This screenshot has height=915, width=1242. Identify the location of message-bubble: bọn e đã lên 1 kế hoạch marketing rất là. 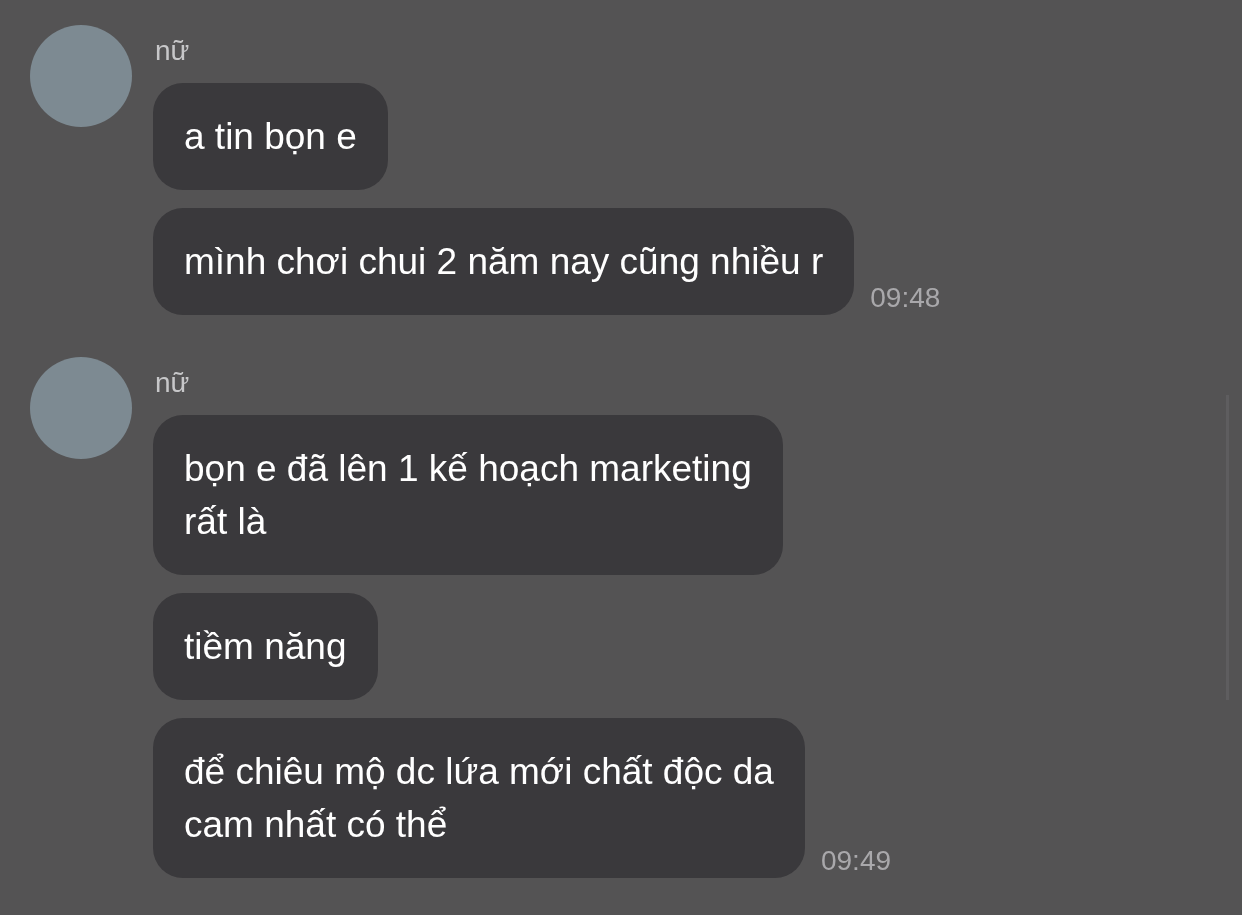
(468, 495).